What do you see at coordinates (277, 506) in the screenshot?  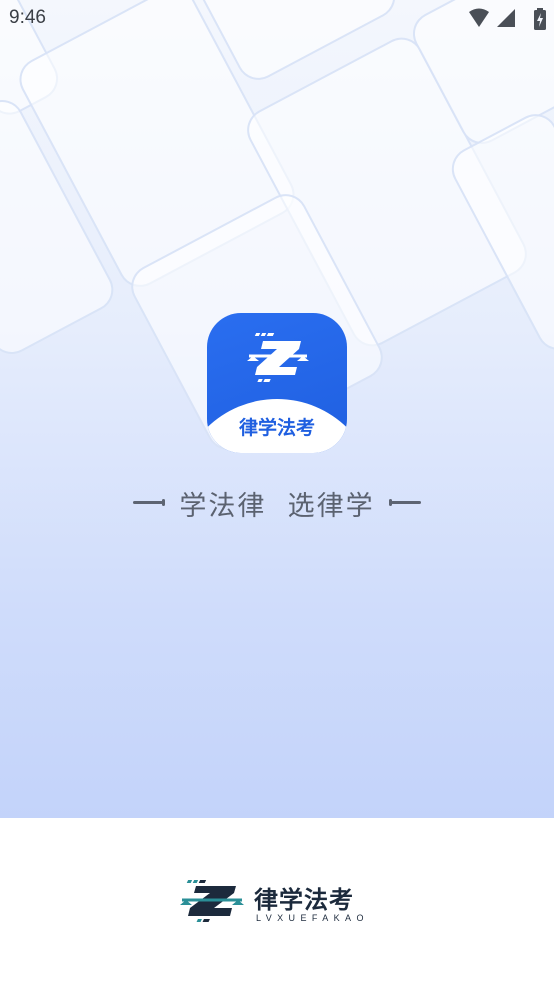 I see `slogan-text: 学法律 选律学` at bounding box center [277, 506].